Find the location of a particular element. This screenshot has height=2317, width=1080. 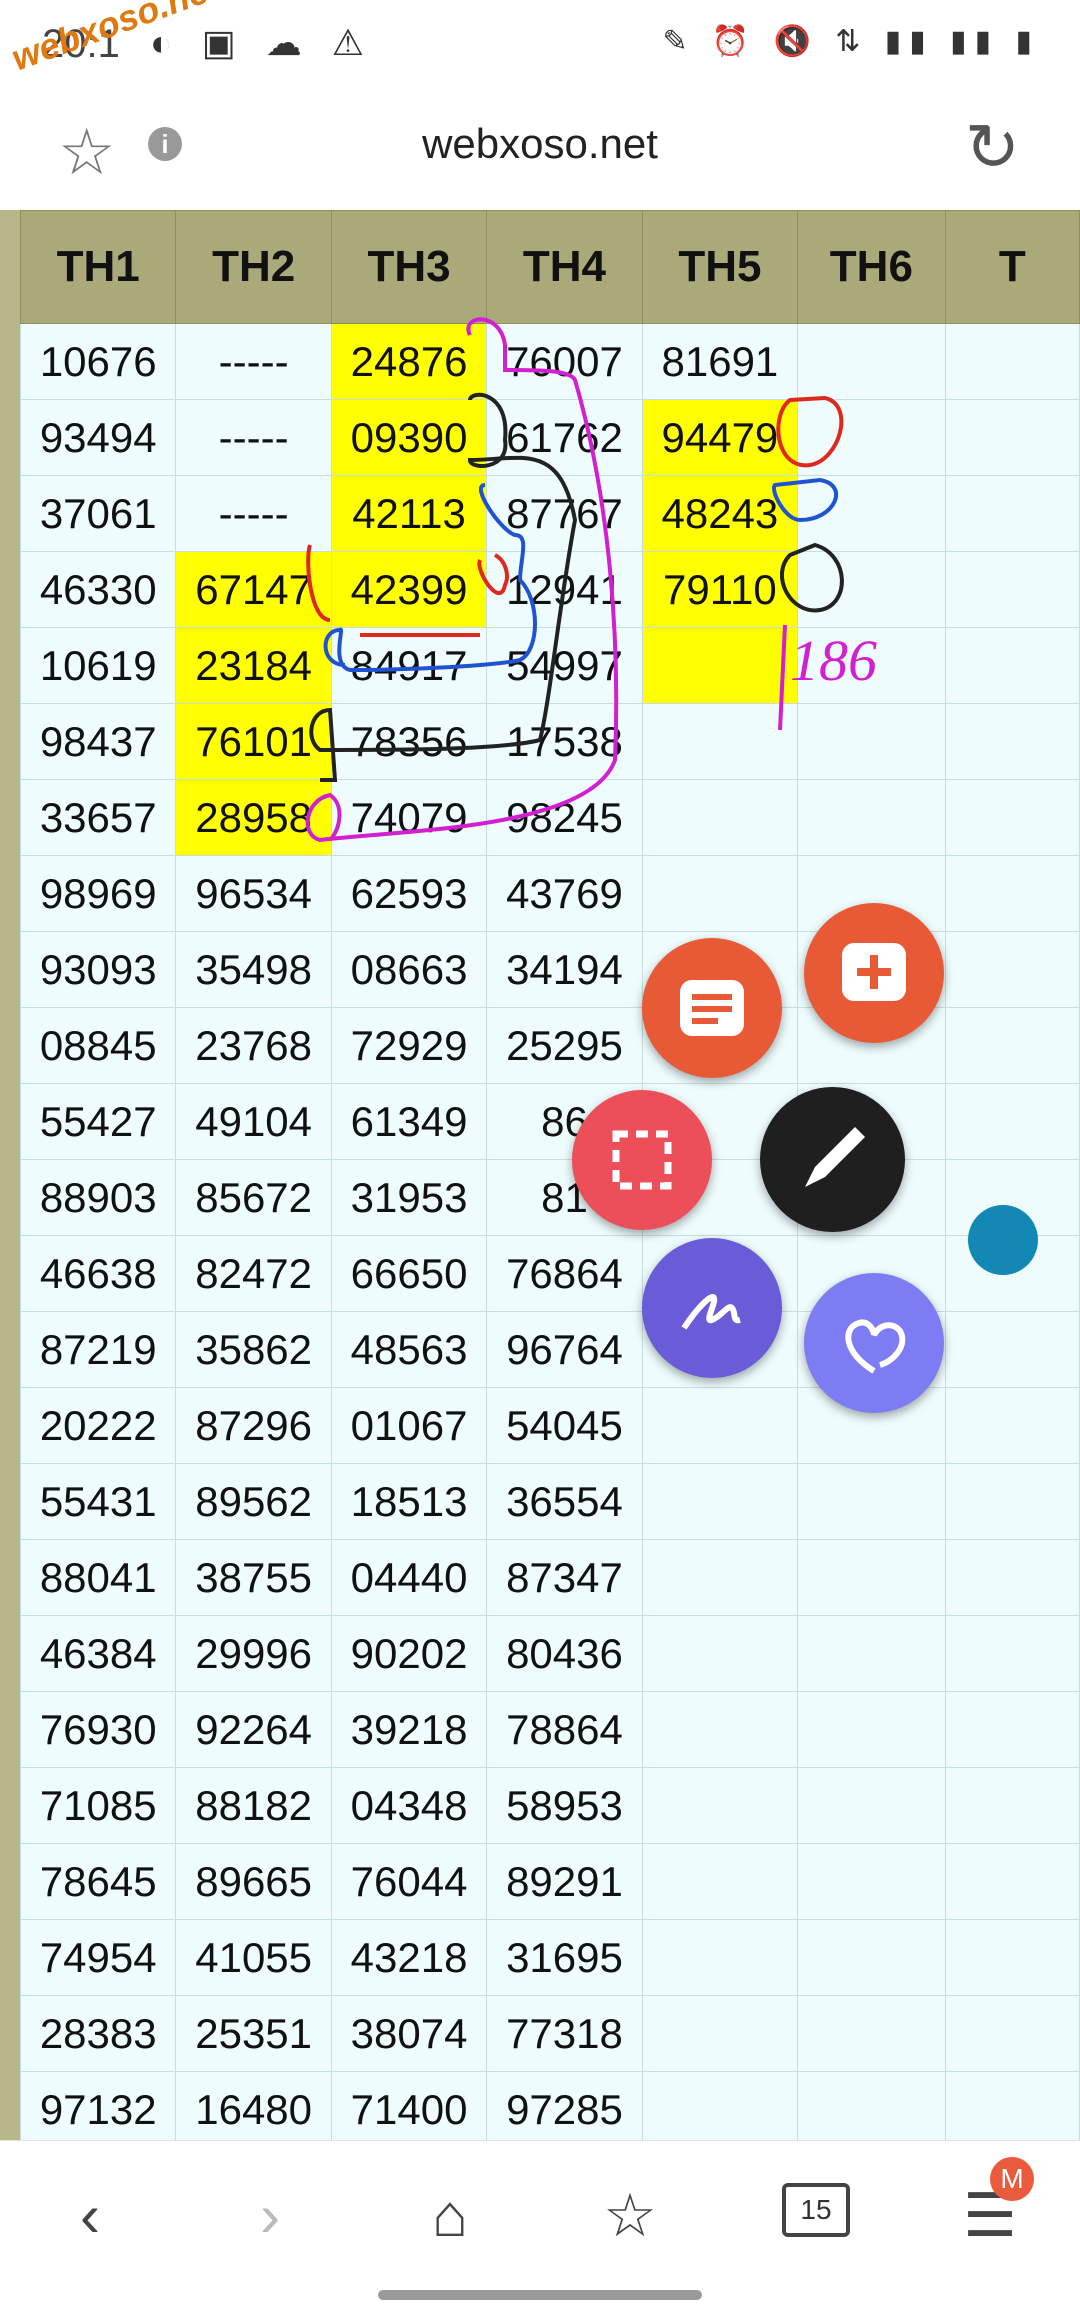

smart-select-button is located at coordinates (712, 1308).